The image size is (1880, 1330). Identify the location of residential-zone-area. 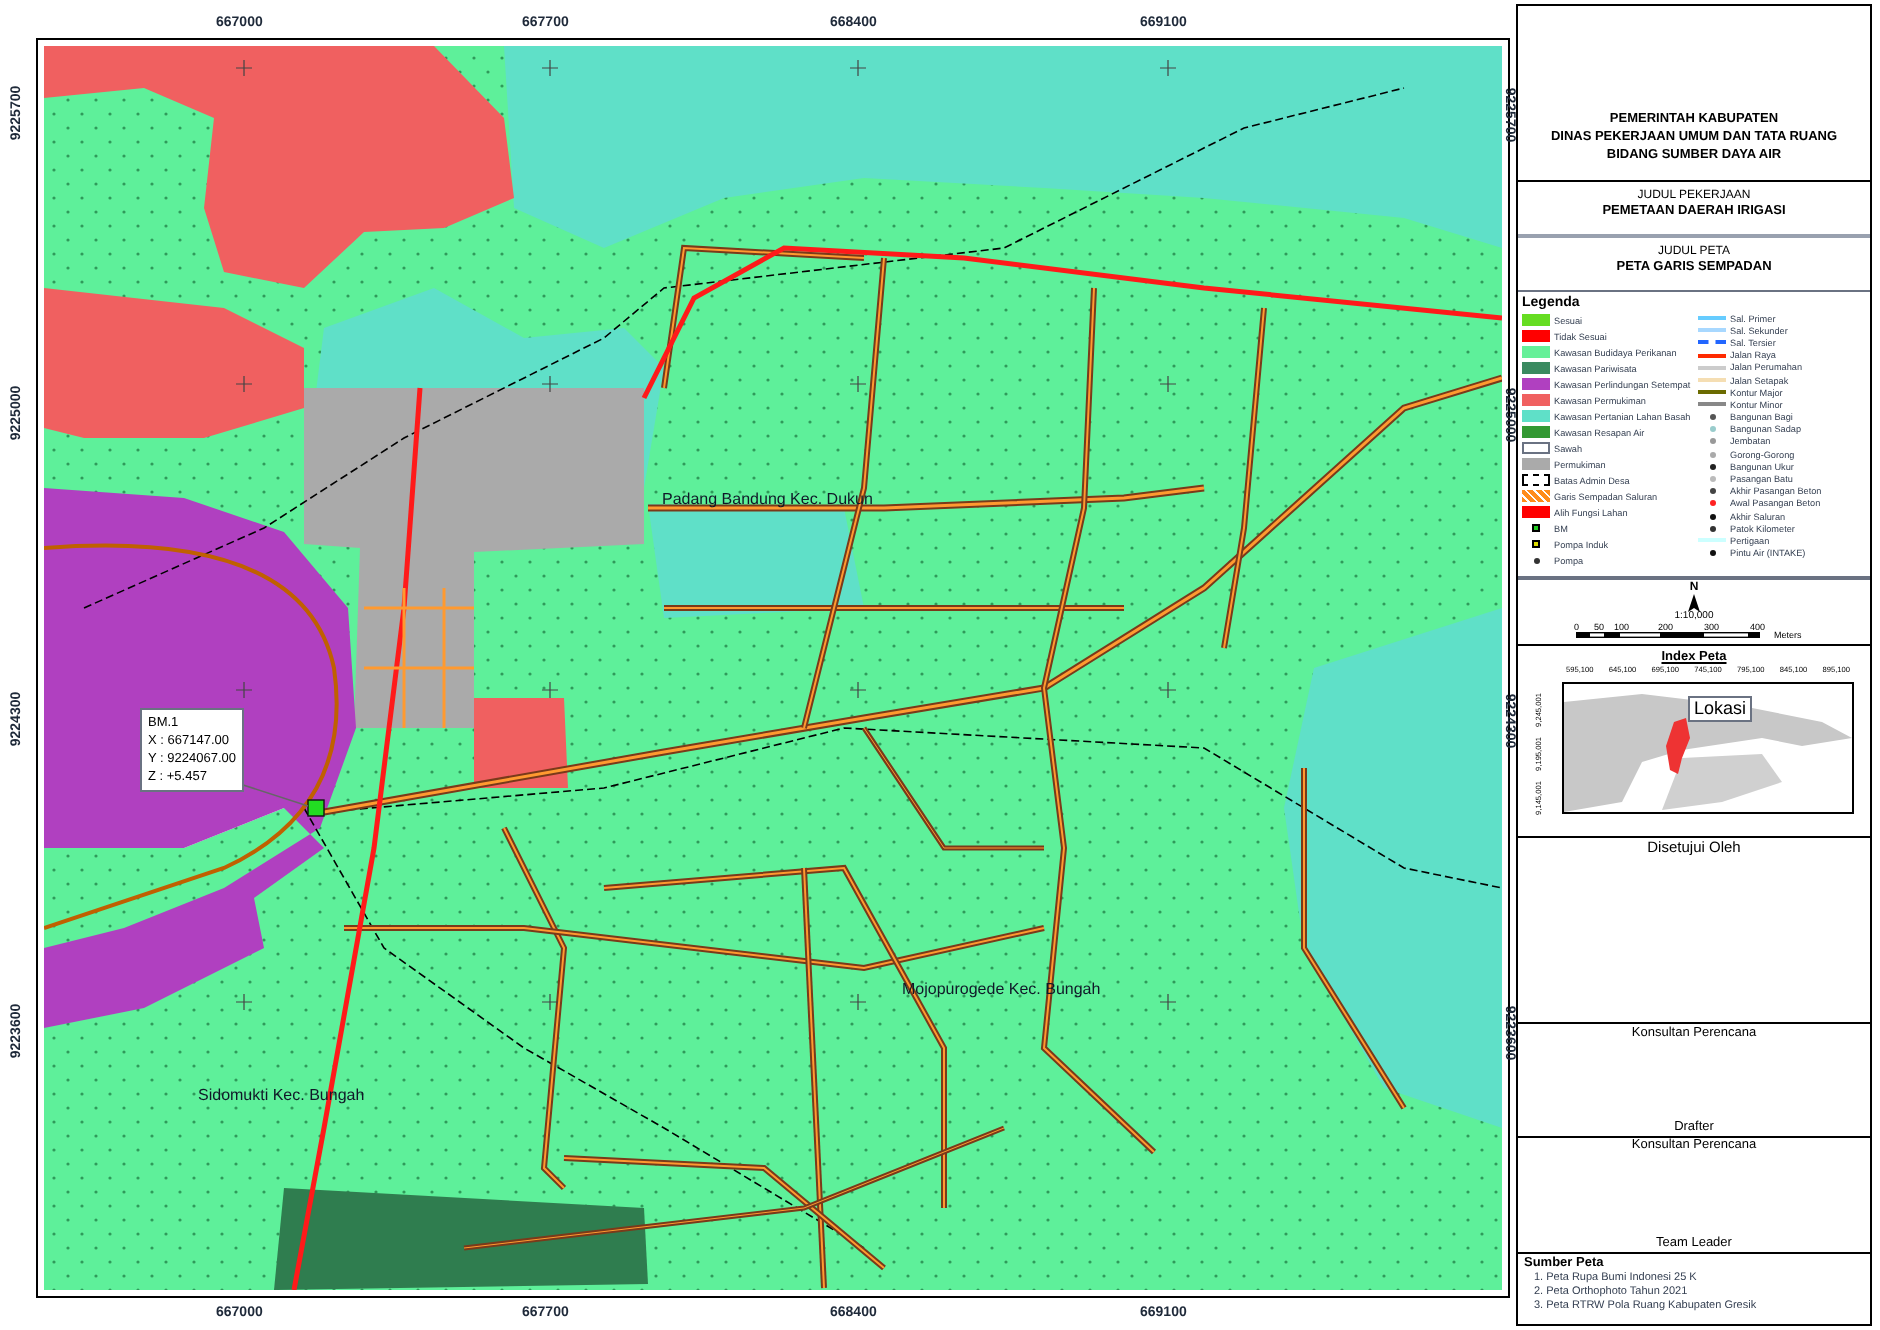
(521, 743).